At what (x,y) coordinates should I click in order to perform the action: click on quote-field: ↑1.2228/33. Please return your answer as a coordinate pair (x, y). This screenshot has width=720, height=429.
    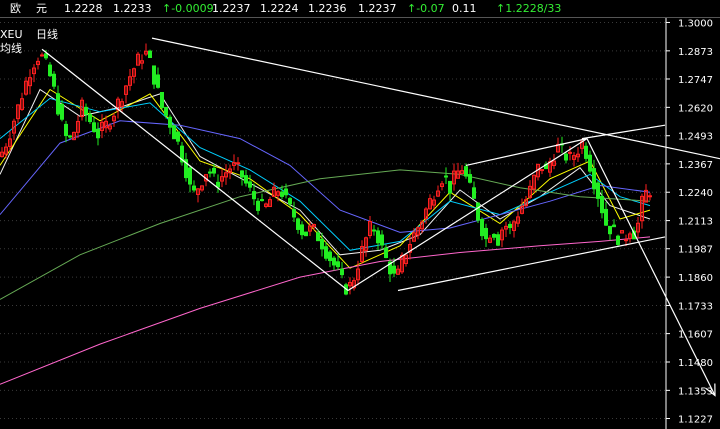
    Looking at the image, I should click on (529, 8).